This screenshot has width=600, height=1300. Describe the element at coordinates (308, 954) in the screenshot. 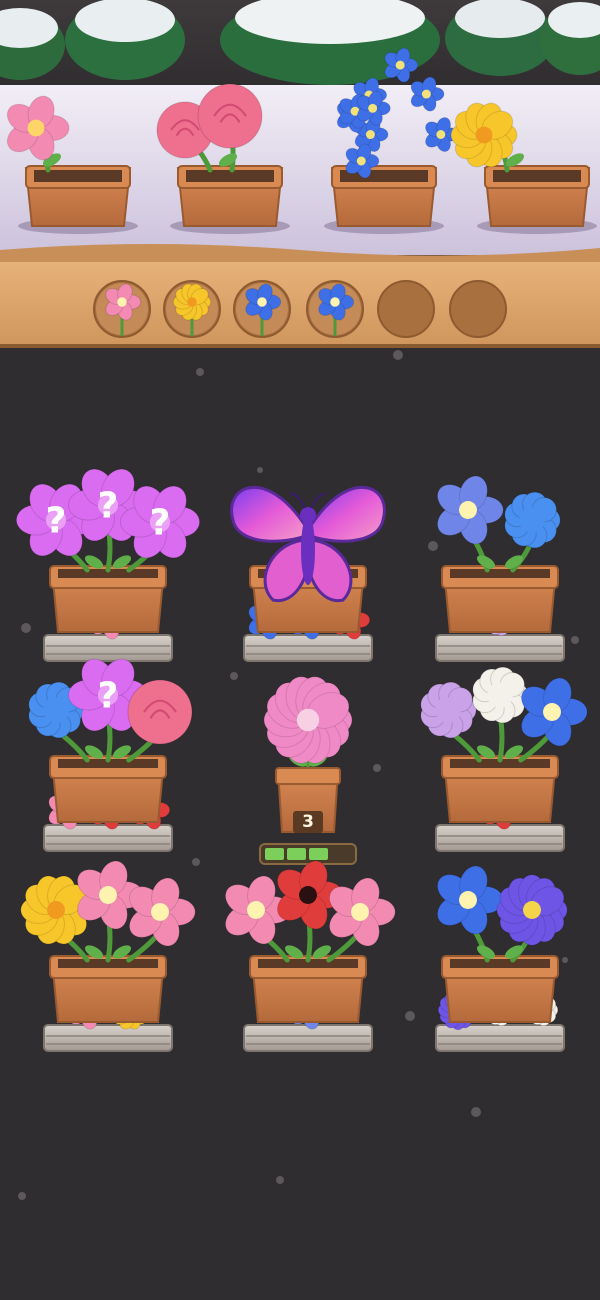

I see `flower-pot-r3c2` at that location.